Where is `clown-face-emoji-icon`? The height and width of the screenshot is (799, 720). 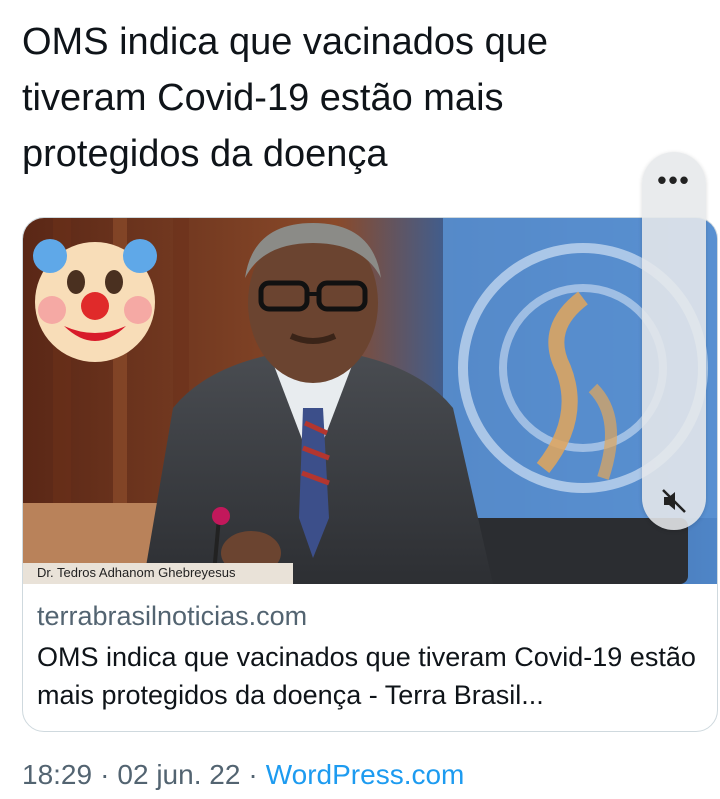
clown-face-emoji-icon is located at coordinates (95, 299).